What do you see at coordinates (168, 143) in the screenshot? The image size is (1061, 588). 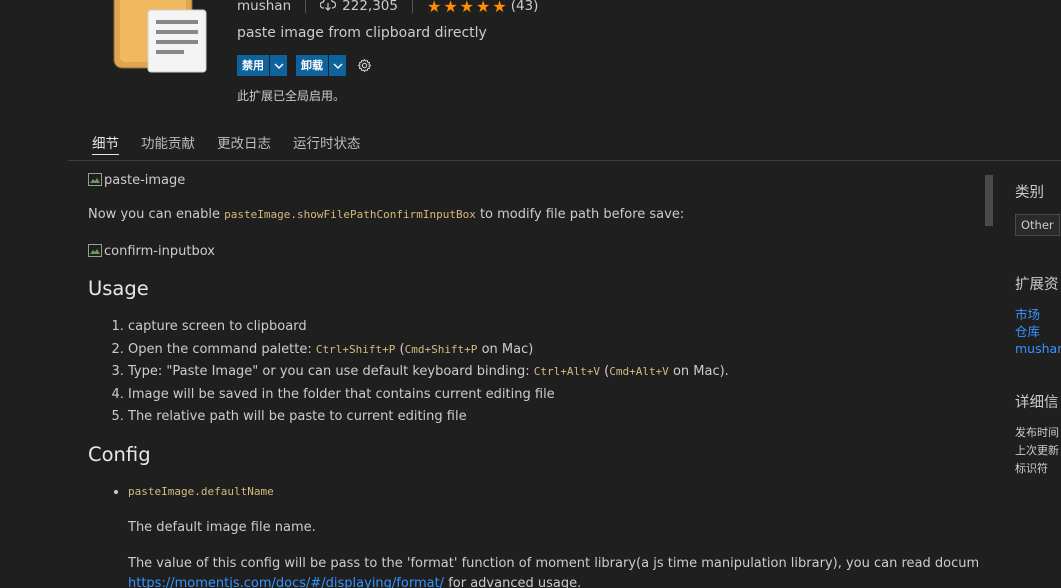 I see `tab-contributions: 功能贡献` at bounding box center [168, 143].